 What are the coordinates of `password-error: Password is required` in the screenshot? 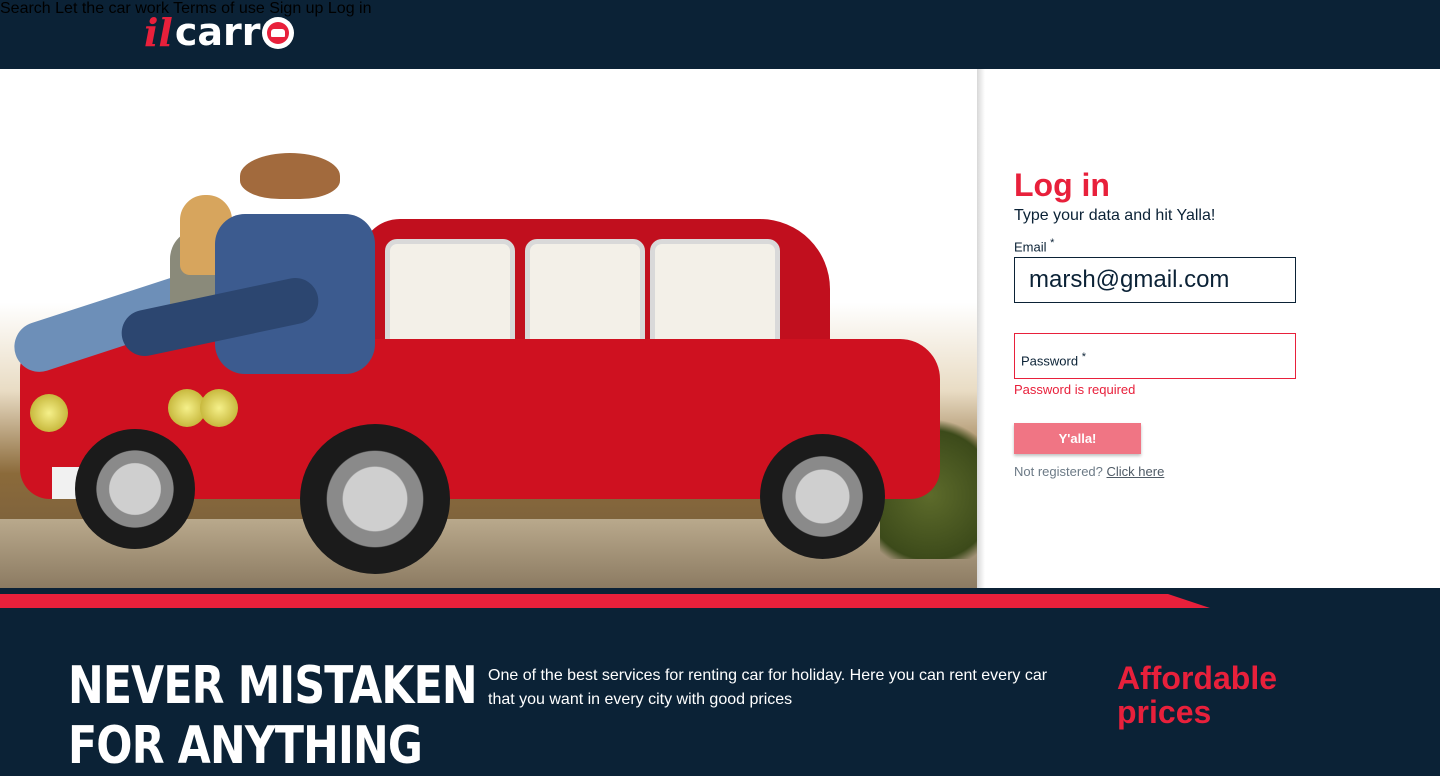 It's located at (1075, 389).